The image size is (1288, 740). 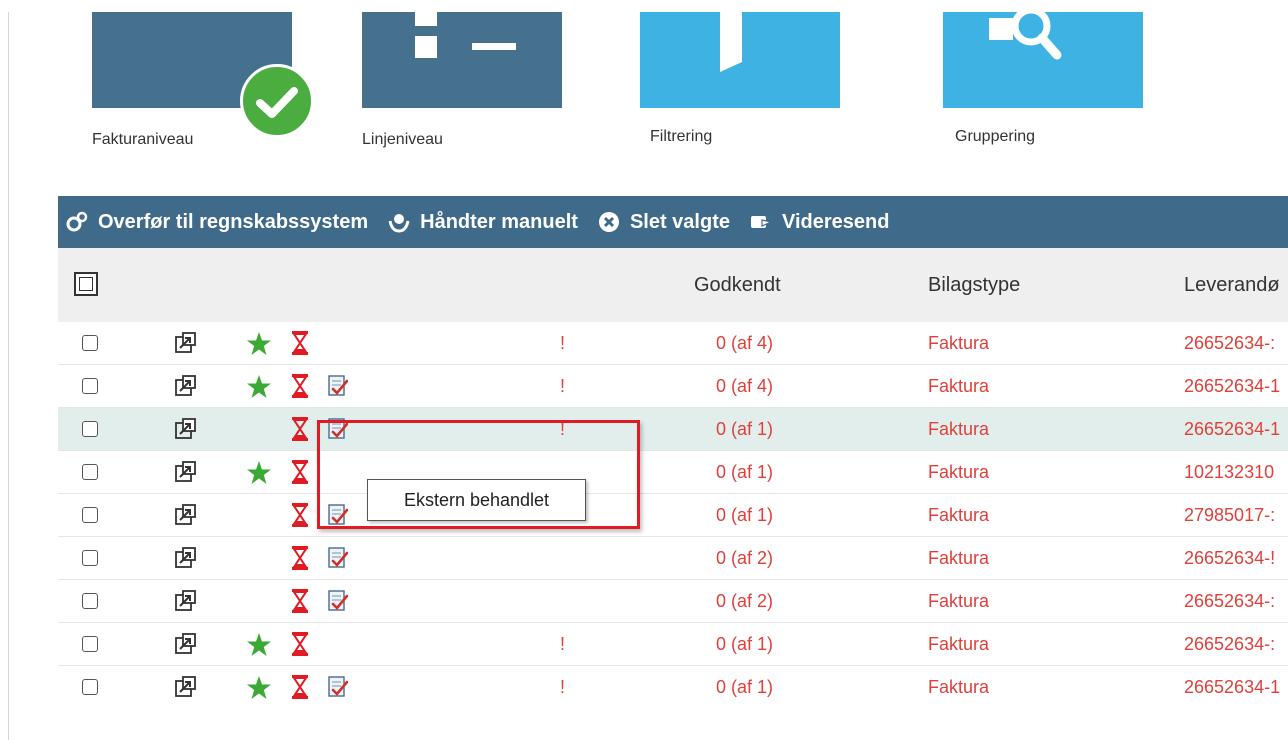 What do you see at coordinates (8, 376) in the screenshot?
I see `left-border` at bounding box center [8, 376].